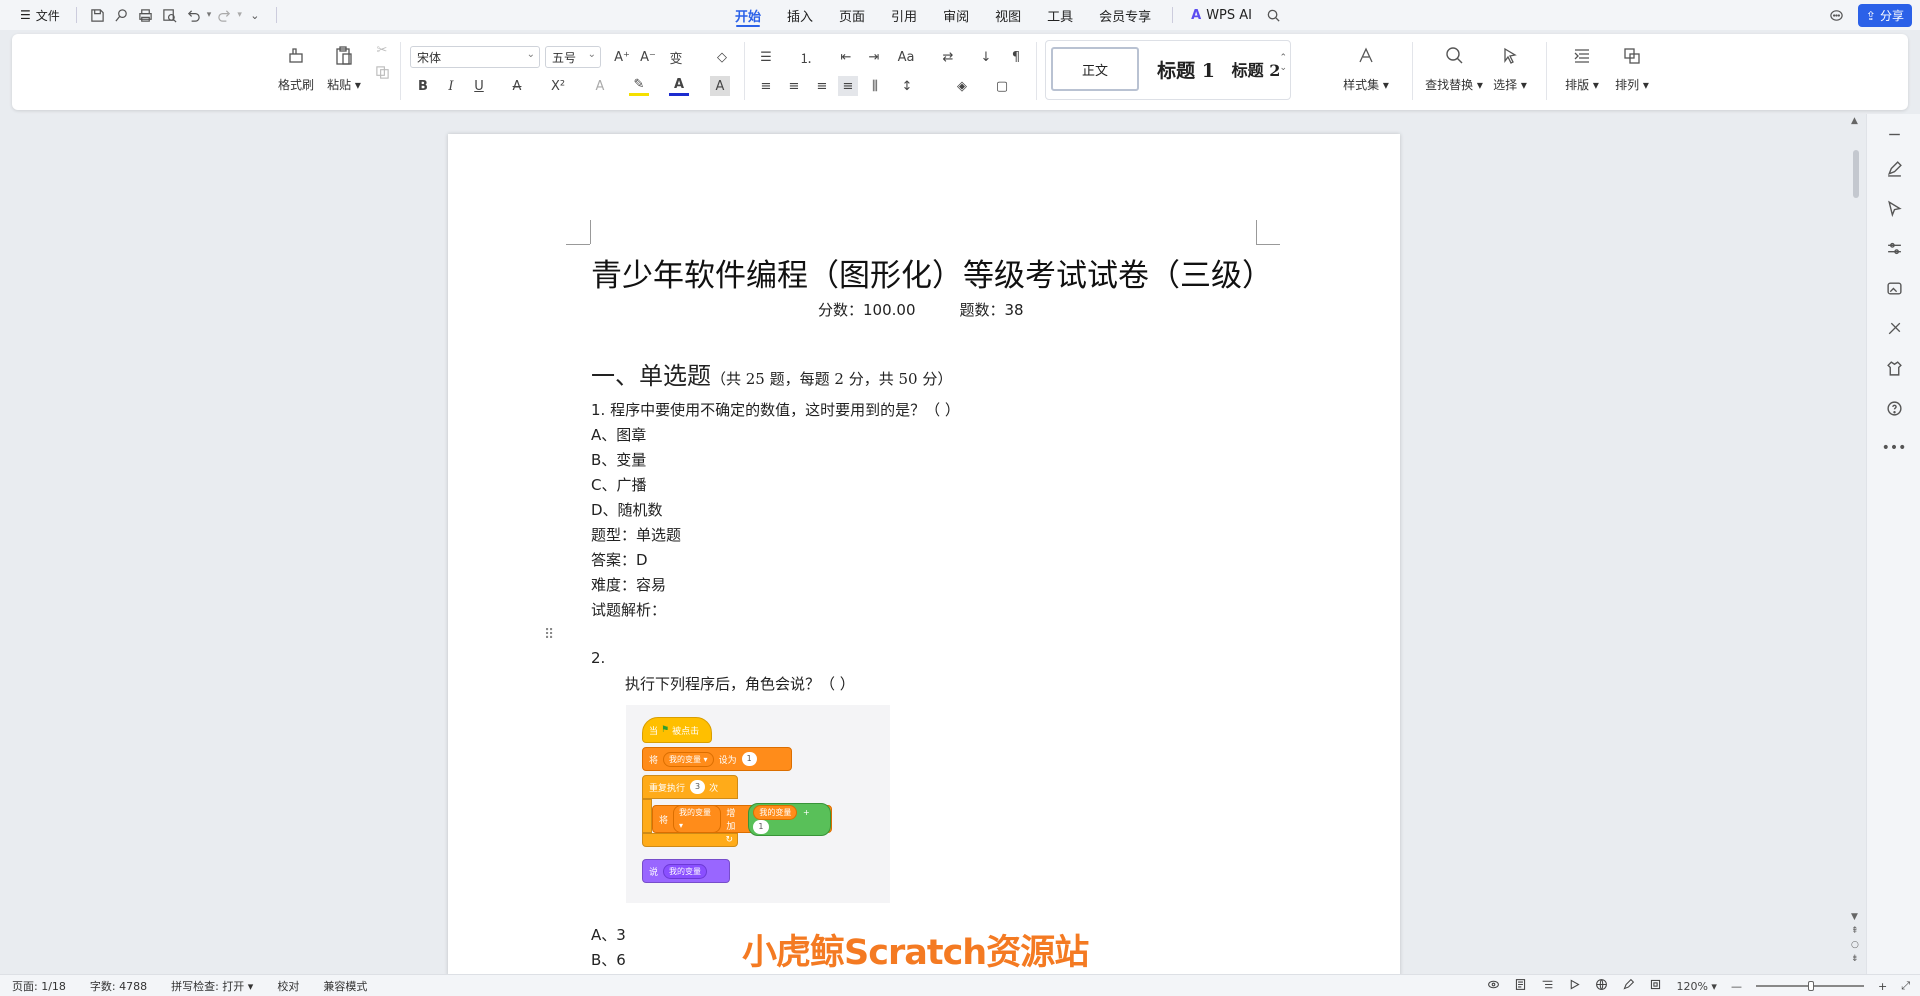 This screenshot has width=1920, height=996. Describe the element at coordinates (1582, 68) in the screenshot. I see `layout-button: 排版 ▾` at that location.